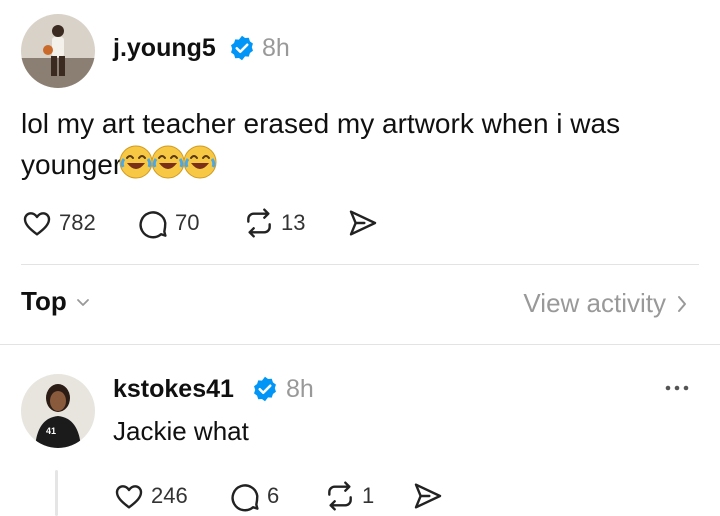 The image size is (720, 516). Describe the element at coordinates (360, 344) in the screenshot. I see `sort-divider` at that location.